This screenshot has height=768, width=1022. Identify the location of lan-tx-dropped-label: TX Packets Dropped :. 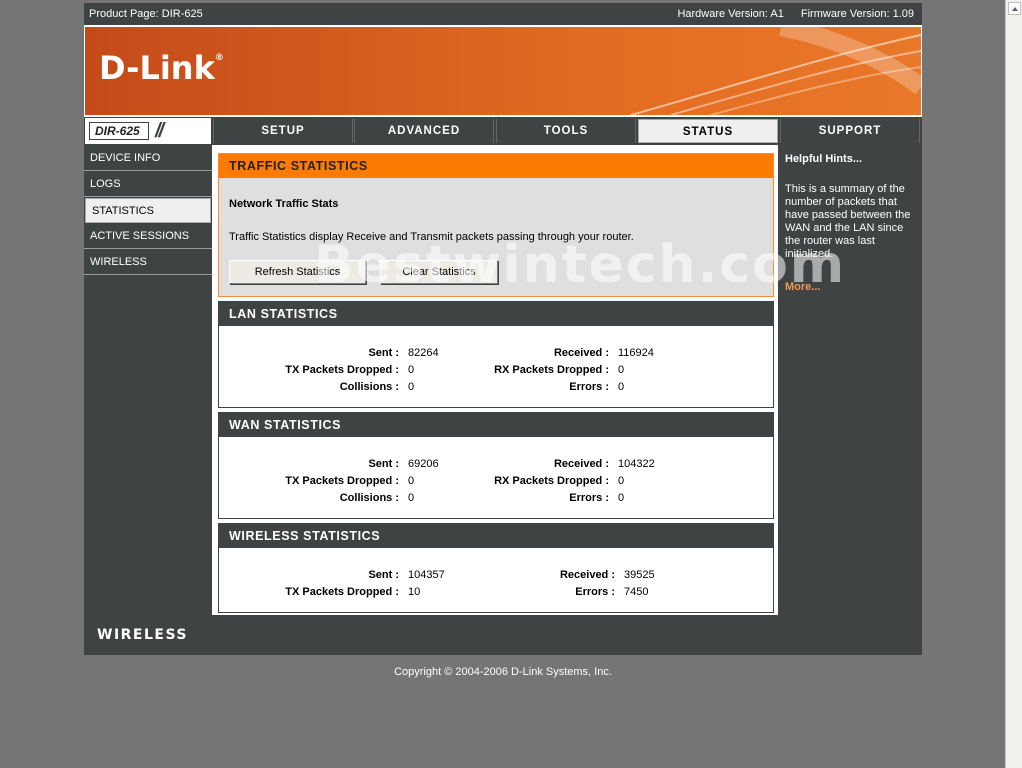
(342, 370).